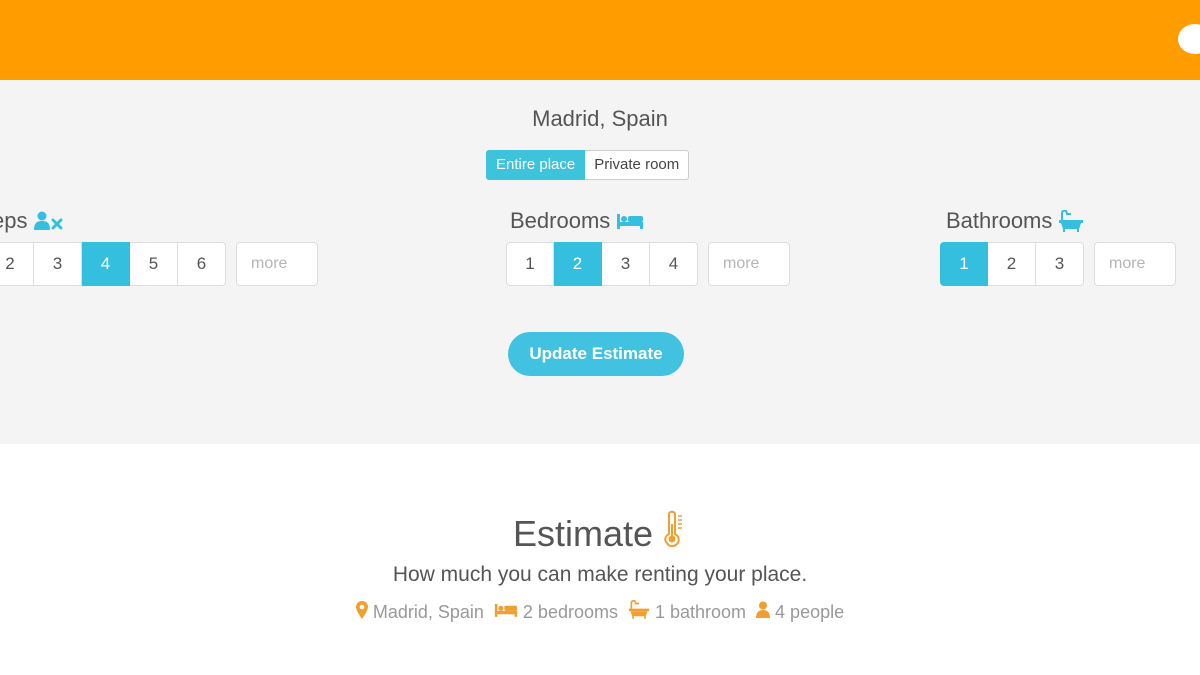  I want to click on bathrooms-option-1: 1, so click(964, 264).